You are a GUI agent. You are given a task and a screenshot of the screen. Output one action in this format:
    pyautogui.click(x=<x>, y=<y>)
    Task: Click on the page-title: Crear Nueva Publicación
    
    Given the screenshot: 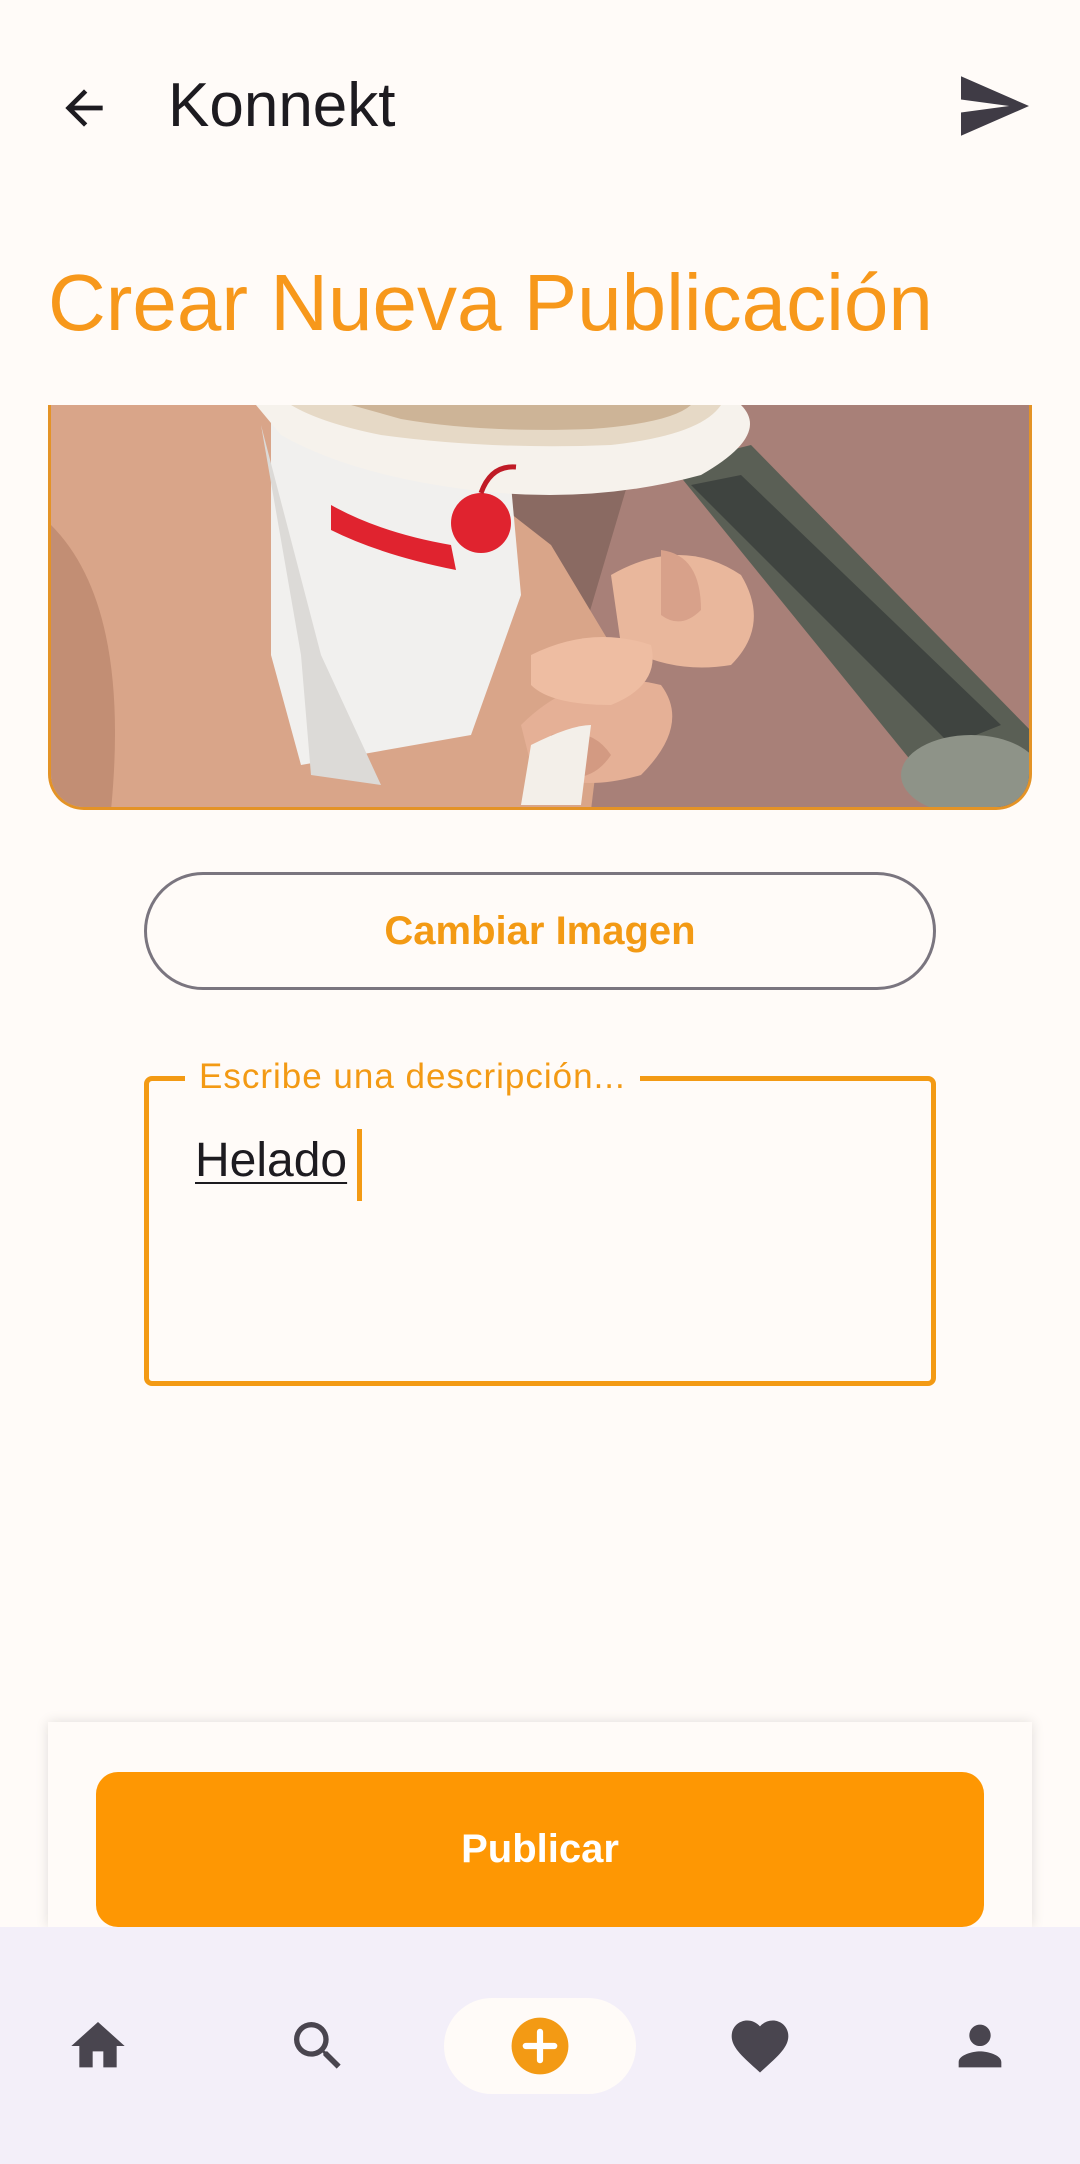 What is the action you would take?
    pyautogui.click(x=490, y=302)
    